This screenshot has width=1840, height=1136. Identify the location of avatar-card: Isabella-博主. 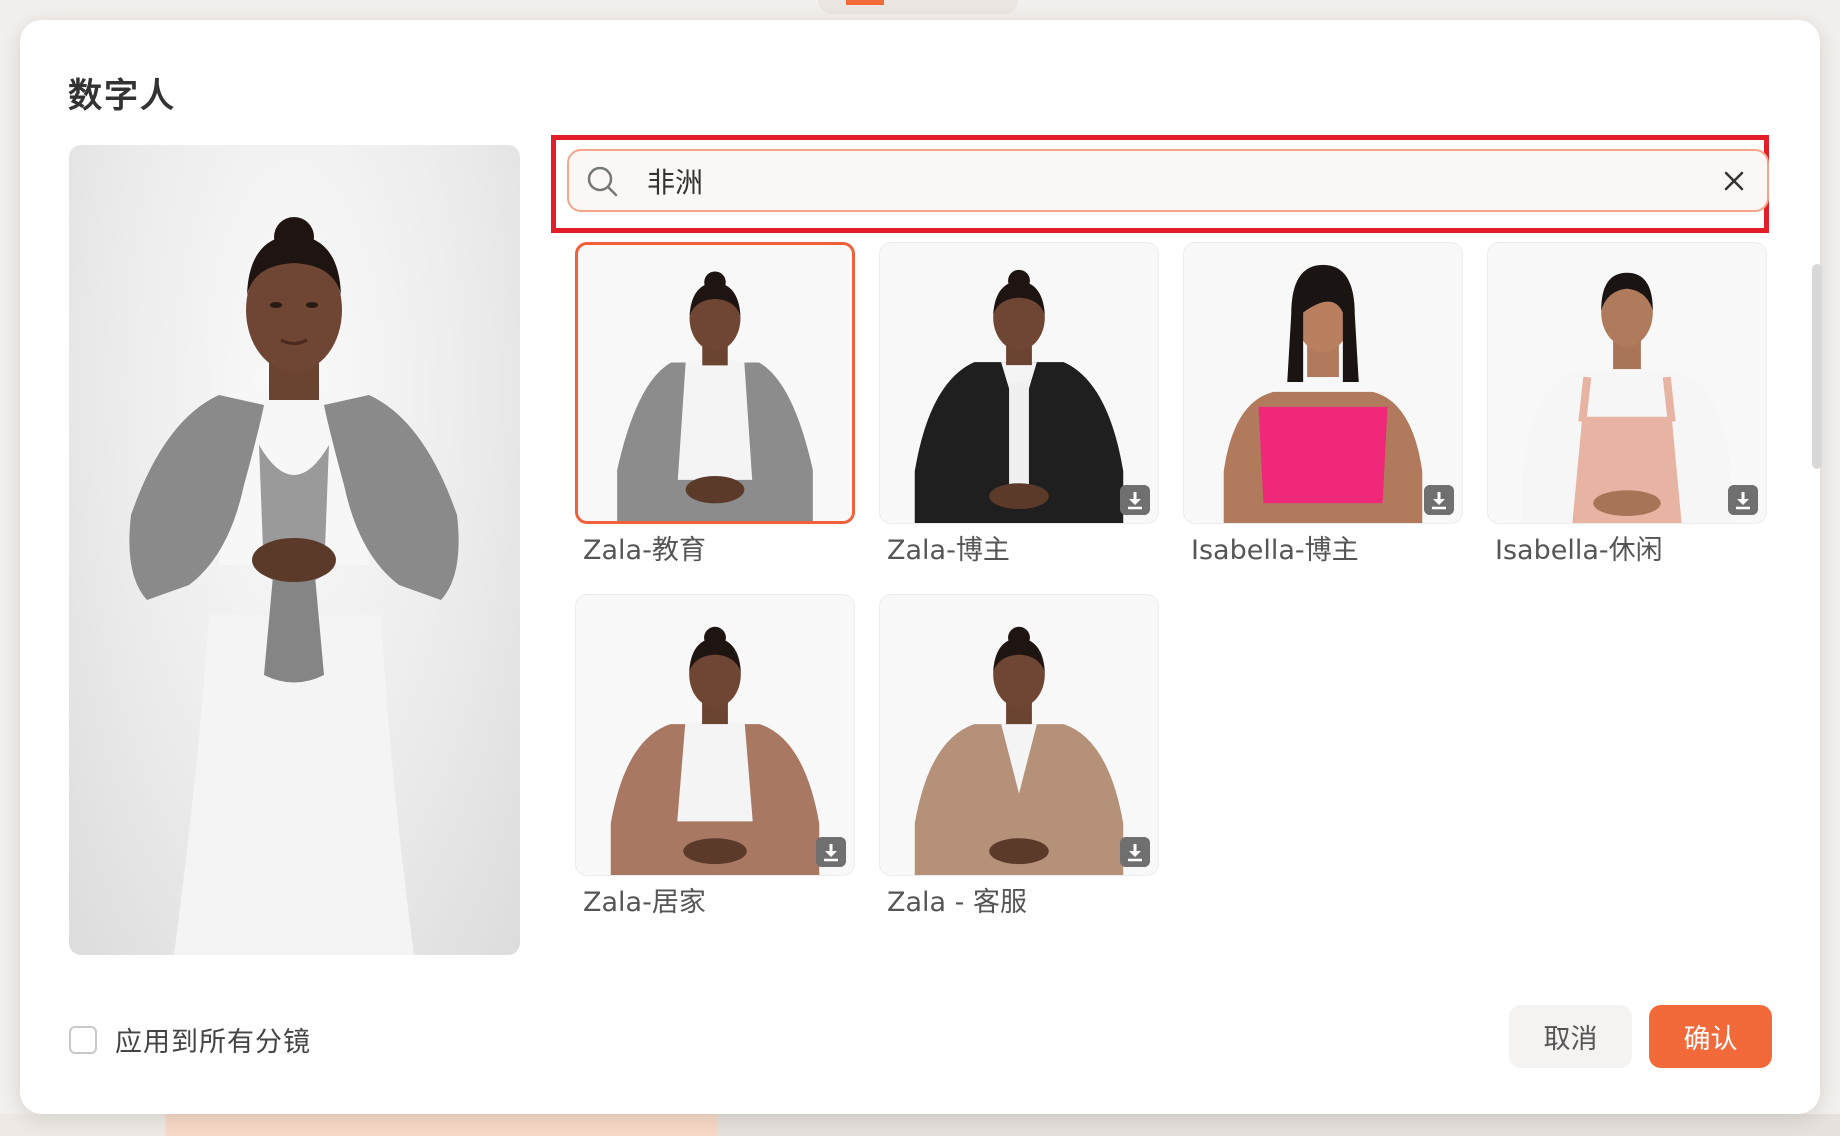
(1323, 404).